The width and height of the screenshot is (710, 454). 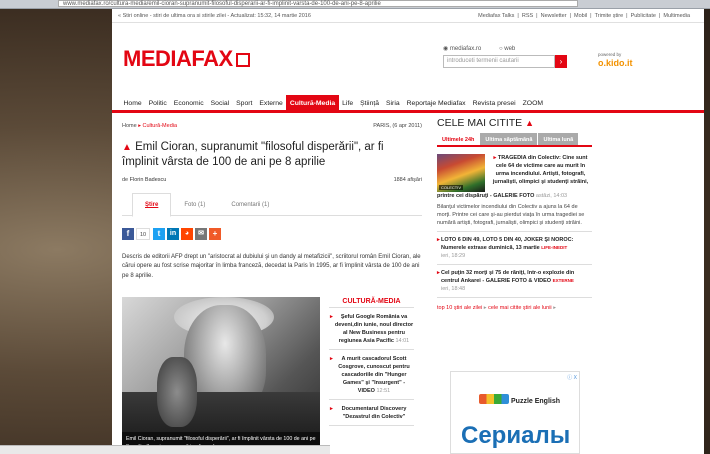 What do you see at coordinates (348, 102) in the screenshot?
I see `nav-item: Life` at bounding box center [348, 102].